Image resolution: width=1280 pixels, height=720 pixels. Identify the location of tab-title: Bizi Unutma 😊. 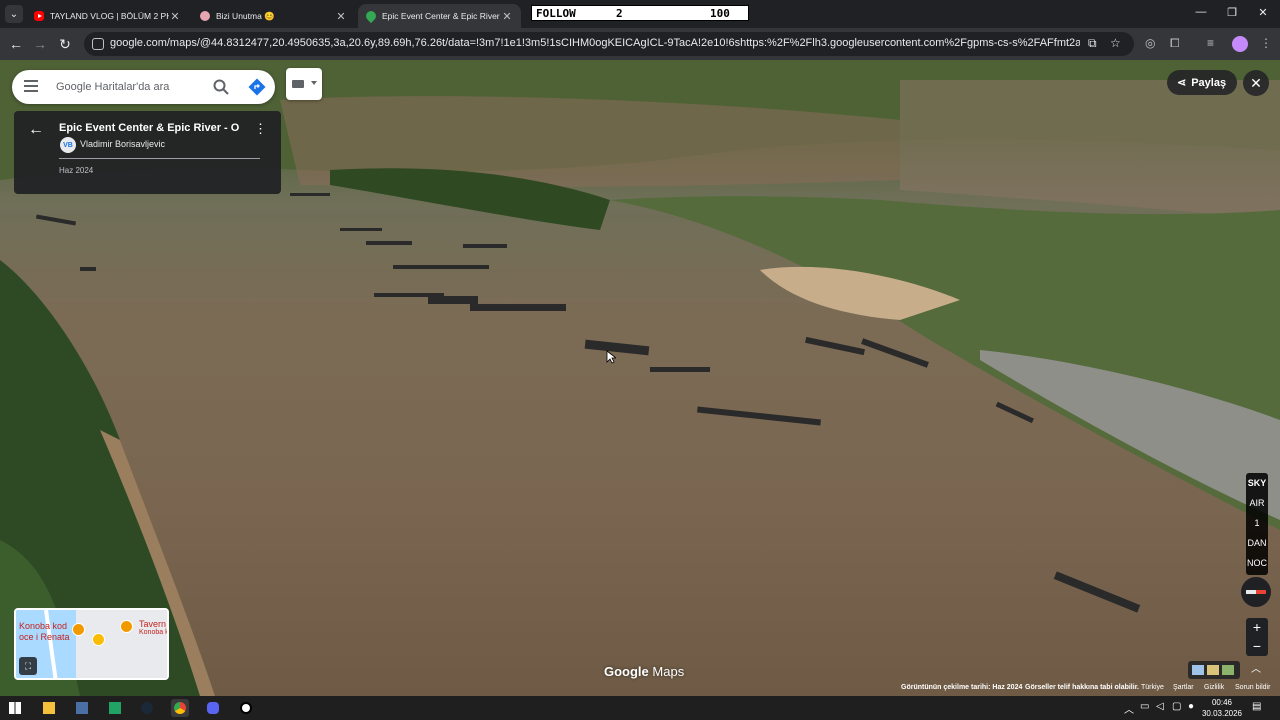
(245, 15).